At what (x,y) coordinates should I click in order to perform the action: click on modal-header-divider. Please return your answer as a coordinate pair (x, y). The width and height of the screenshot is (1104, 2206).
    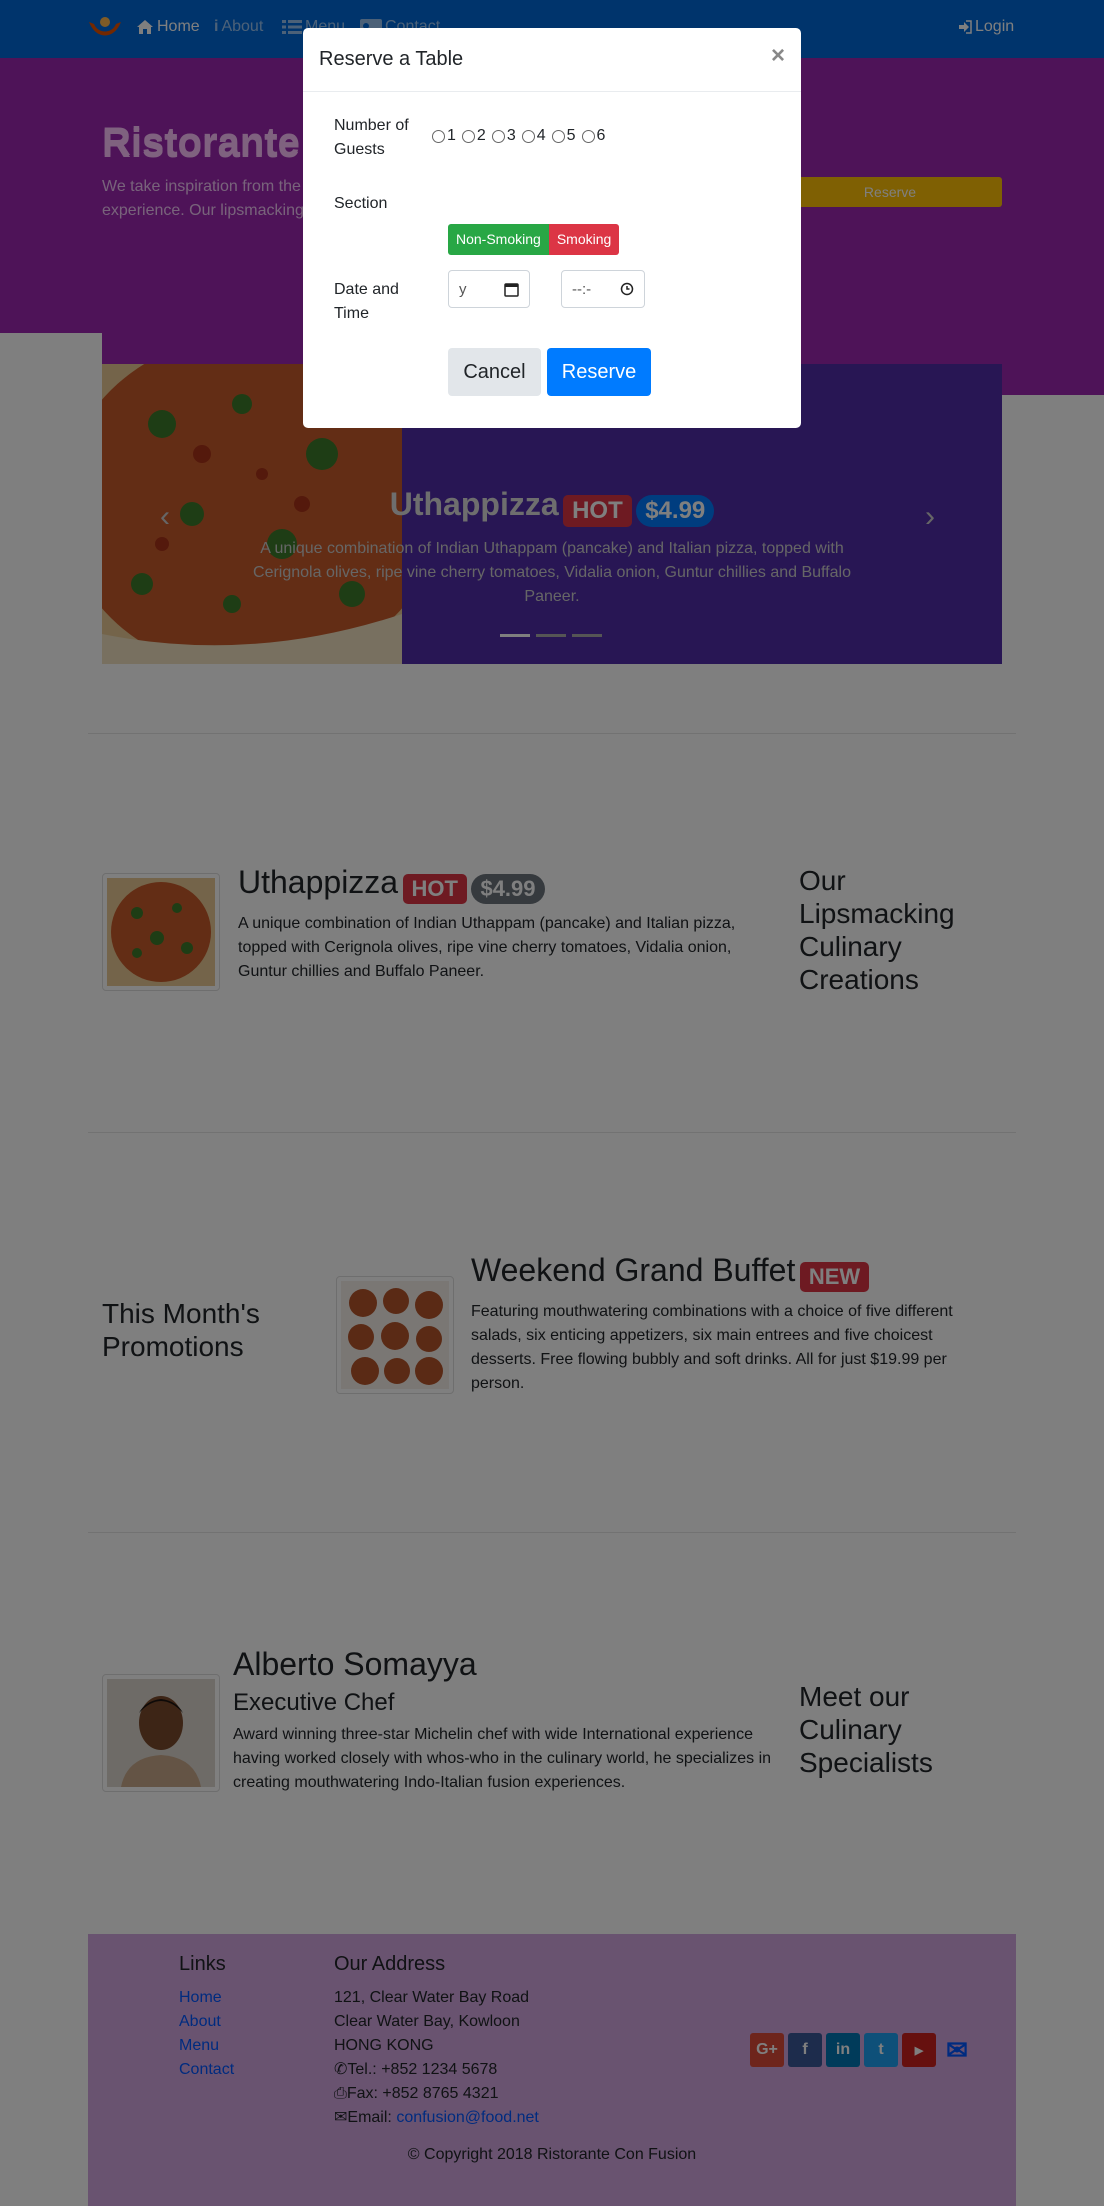
    Looking at the image, I should click on (552, 91).